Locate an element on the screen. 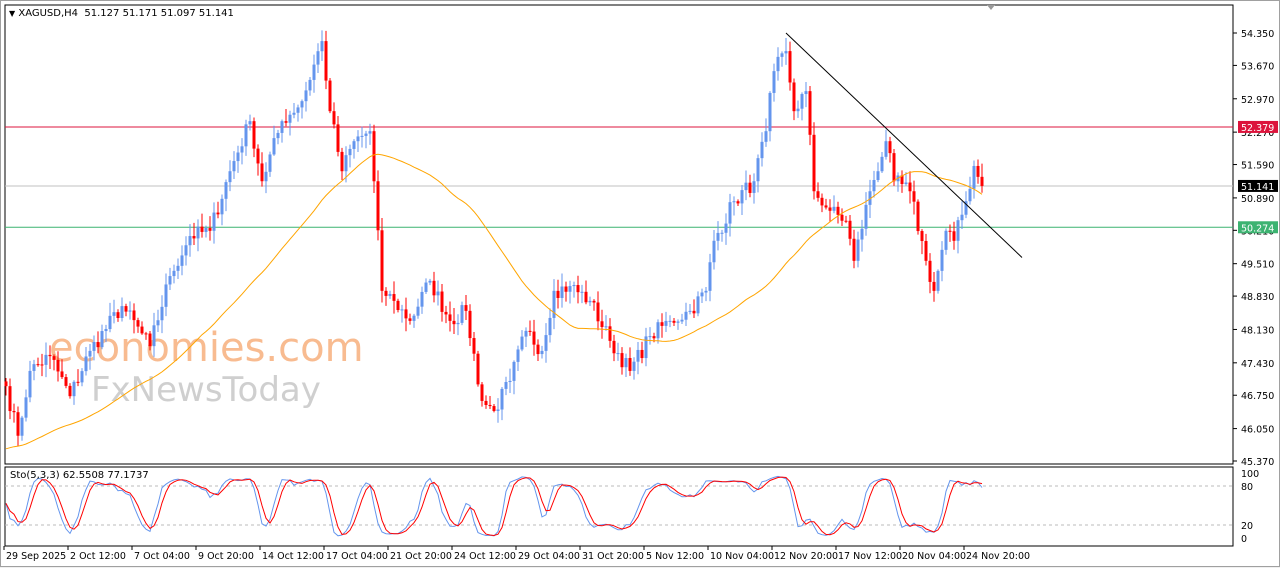  time-label: 5 Nov 12:00 is located at coordinates (675, 556).